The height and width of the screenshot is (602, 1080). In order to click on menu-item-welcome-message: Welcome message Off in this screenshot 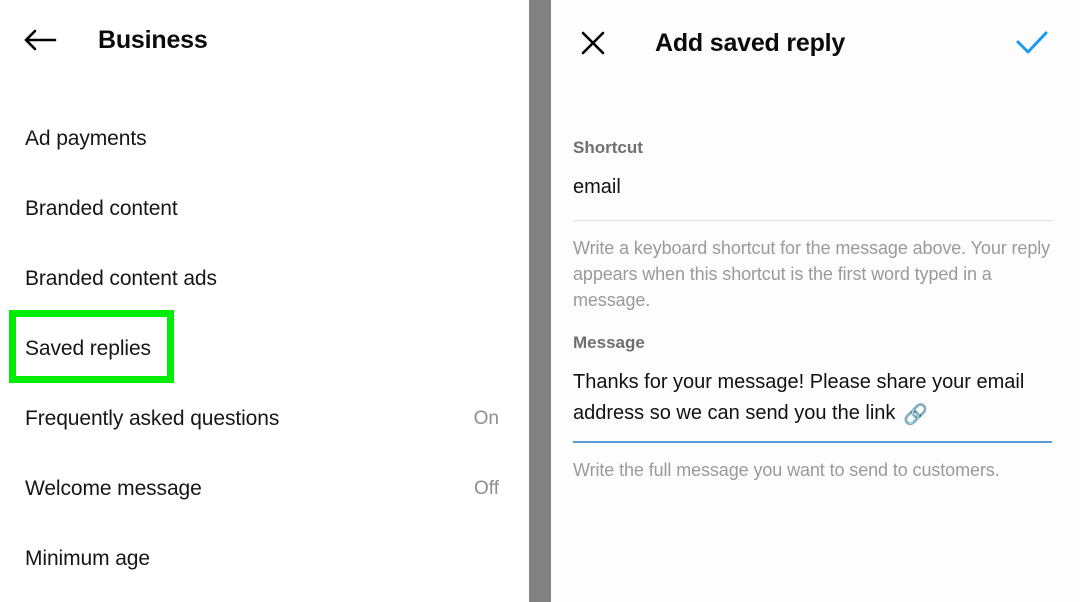, I will do `click(264, 489)`.